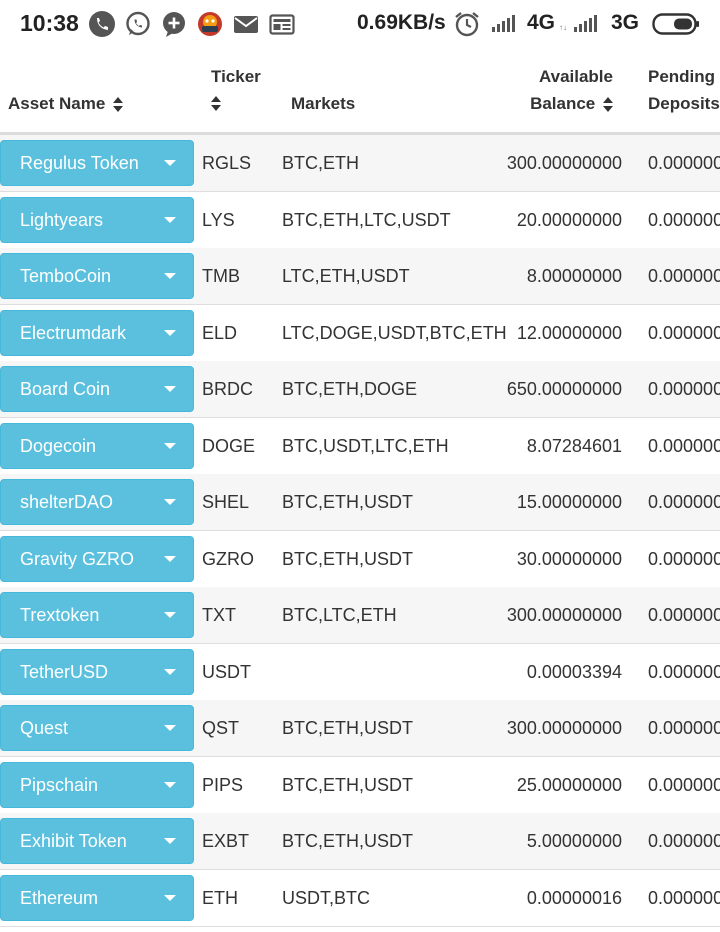 This screenshot has width=720, height=932. I want to click on network-type-3g: 3G, so click(625, 22).